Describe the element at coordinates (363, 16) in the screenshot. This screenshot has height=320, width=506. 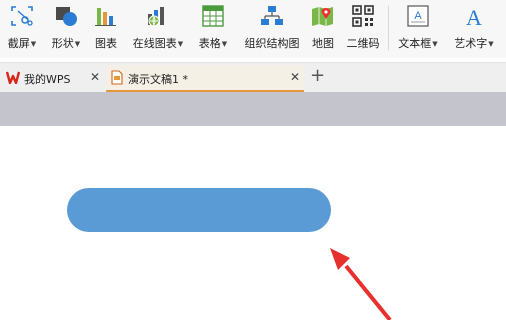
I see `qrcode-icon` at that location.